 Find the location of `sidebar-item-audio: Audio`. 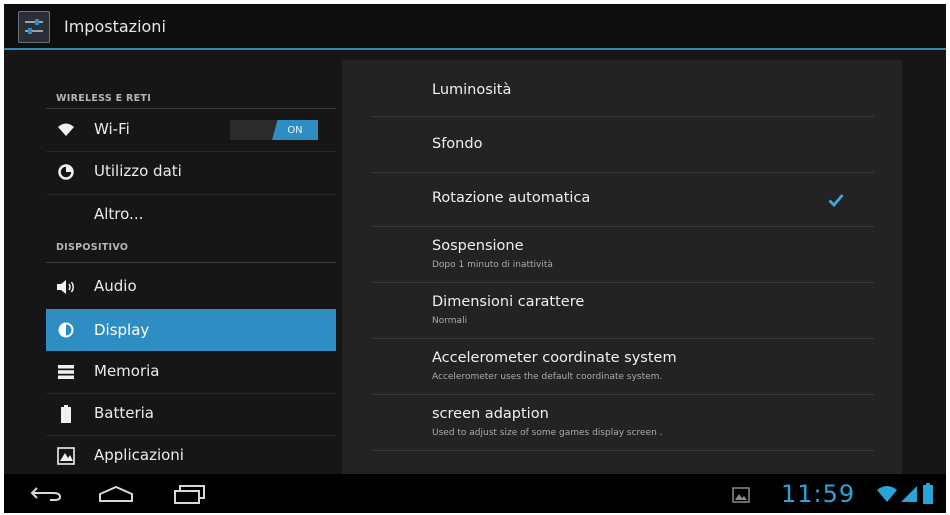

sidebar-item-audio: Audio is located at coordinates (191, 287).